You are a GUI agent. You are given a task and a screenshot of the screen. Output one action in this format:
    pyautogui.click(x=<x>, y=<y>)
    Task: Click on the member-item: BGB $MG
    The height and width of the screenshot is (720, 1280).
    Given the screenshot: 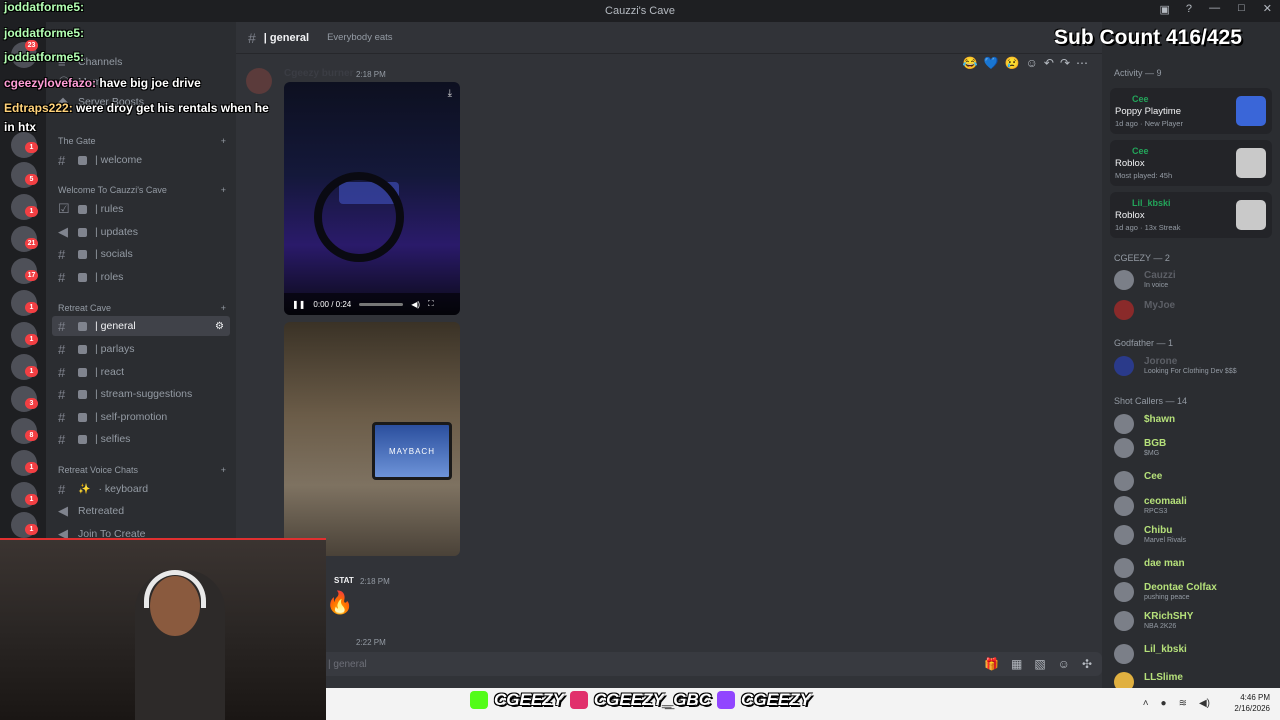 What is the action you would take?
    pyautogui.click(x=1194, y=448)
    